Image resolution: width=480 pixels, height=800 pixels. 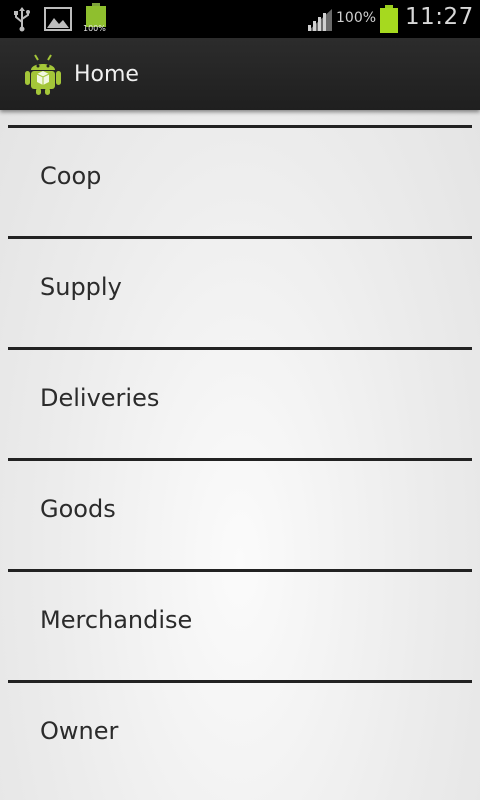 I want to click on menu-item-coop: Coop, so click(x=240, y=180).